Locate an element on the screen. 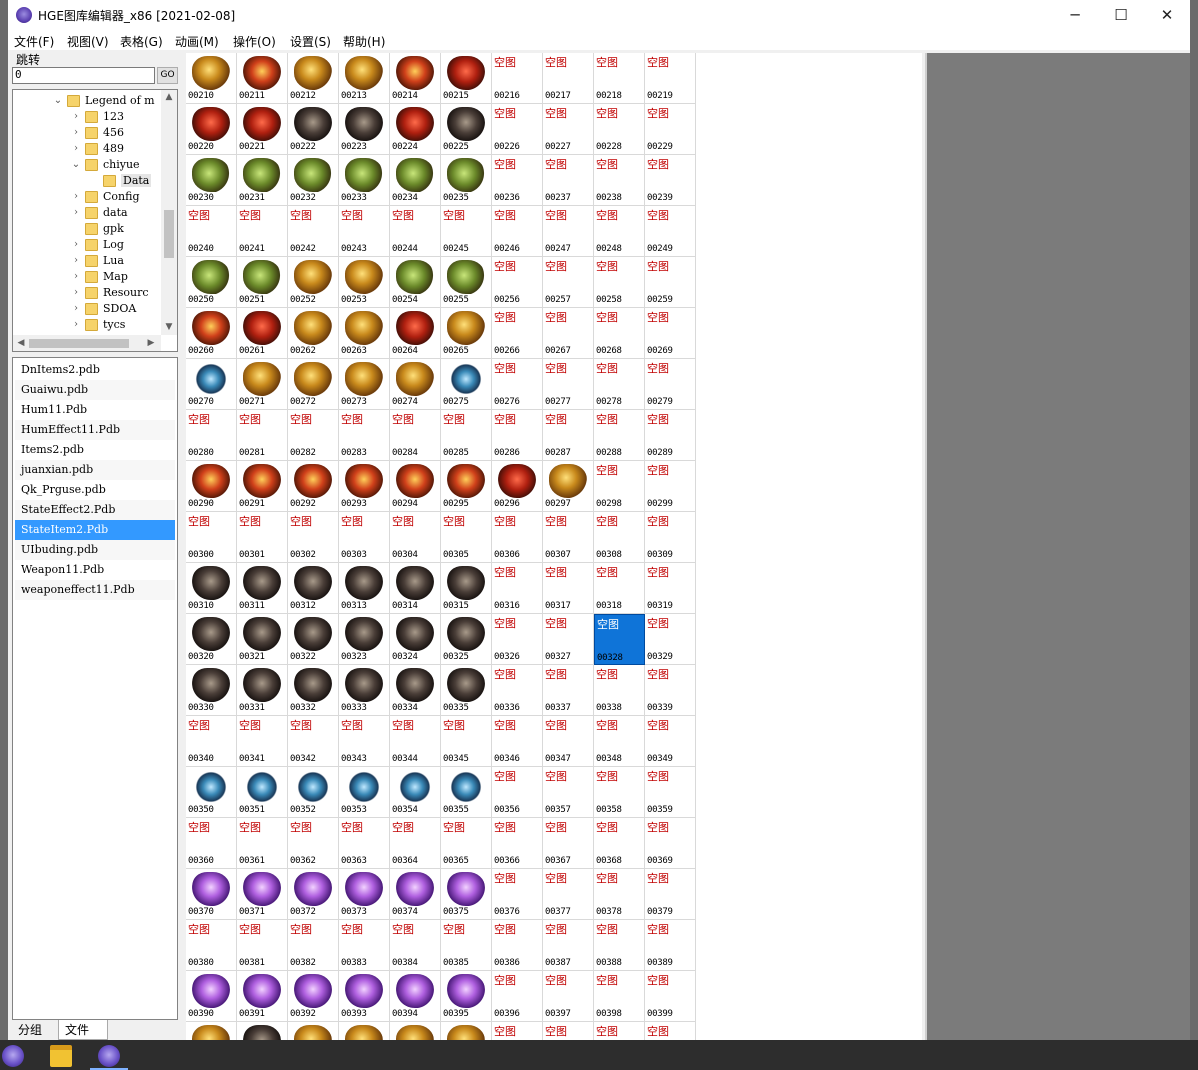  image-cell: 空图 00301 is located at coordinates (262, 537).